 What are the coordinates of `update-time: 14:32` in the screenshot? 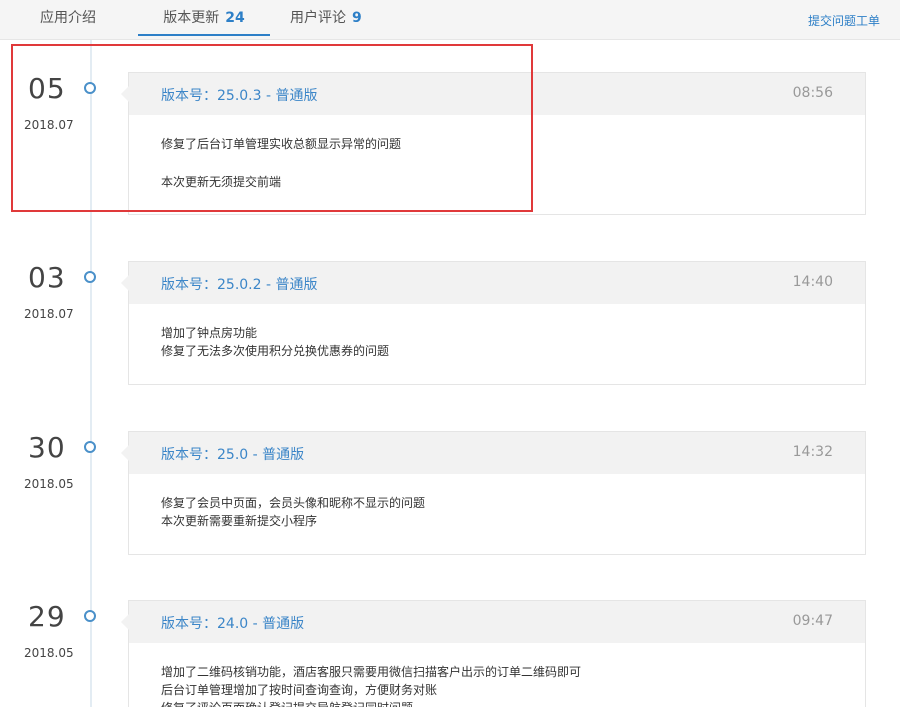 It's located at (812, 452).